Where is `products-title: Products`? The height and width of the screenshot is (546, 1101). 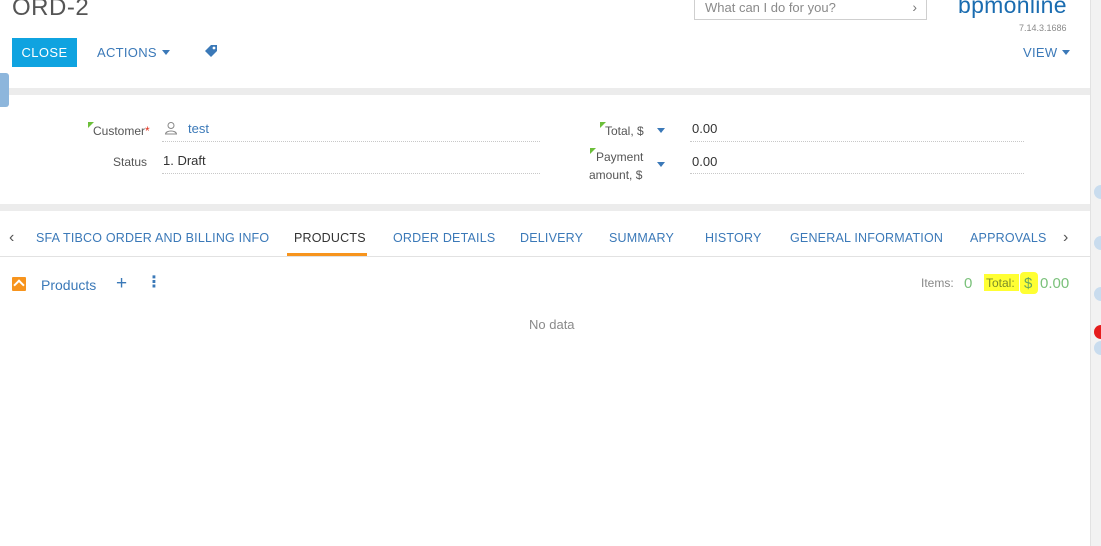 products-title: Products is located at coordinates (69, 285).